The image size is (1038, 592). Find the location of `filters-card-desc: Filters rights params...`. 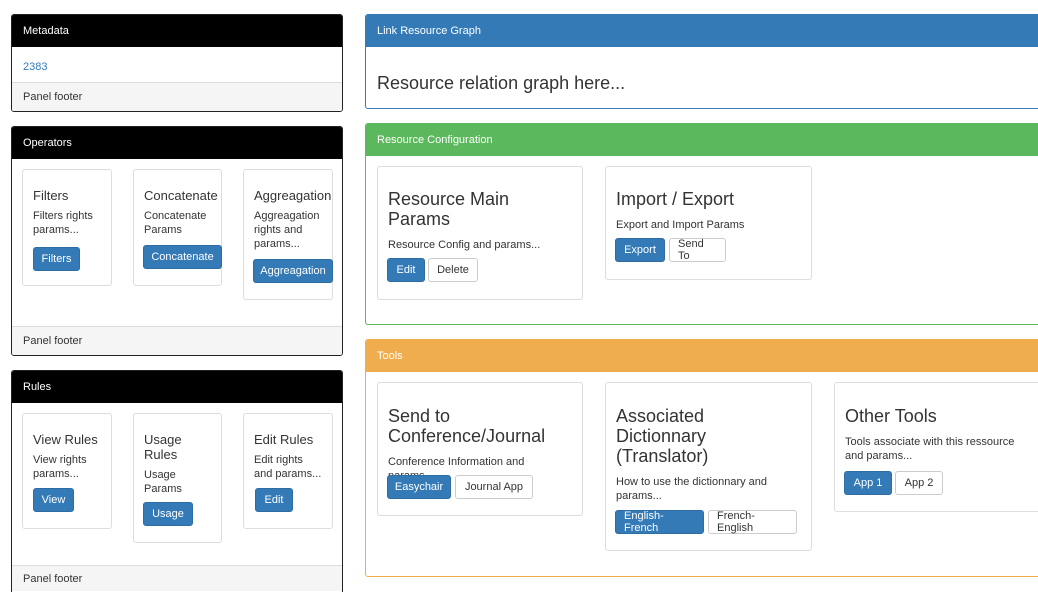

filters-card-desc: Filters rights params... is located at coordinates (63, 223).